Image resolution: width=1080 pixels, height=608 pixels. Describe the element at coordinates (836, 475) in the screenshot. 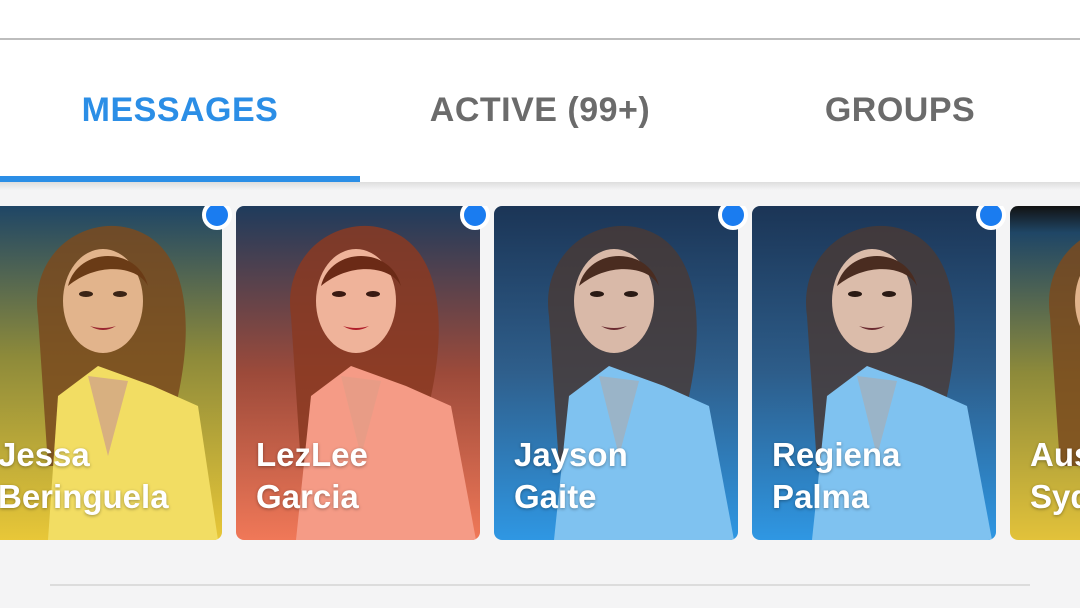

I see `story-name: Regiena Palma` at that location.